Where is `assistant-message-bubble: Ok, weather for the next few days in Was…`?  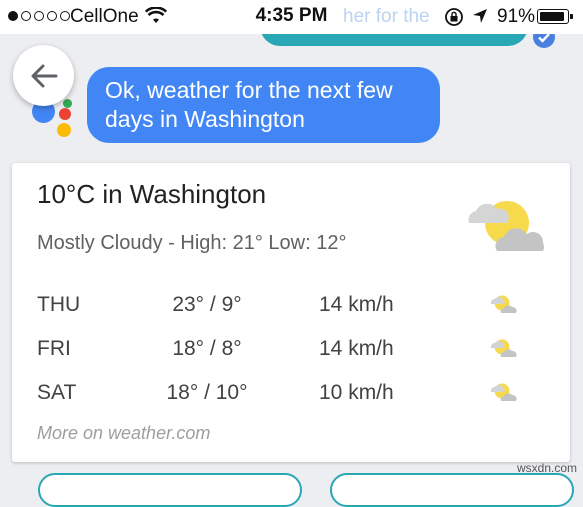
assistant-message-bubble: Ok, weather for the next few days in Was… is located at coordinates (263, 105).